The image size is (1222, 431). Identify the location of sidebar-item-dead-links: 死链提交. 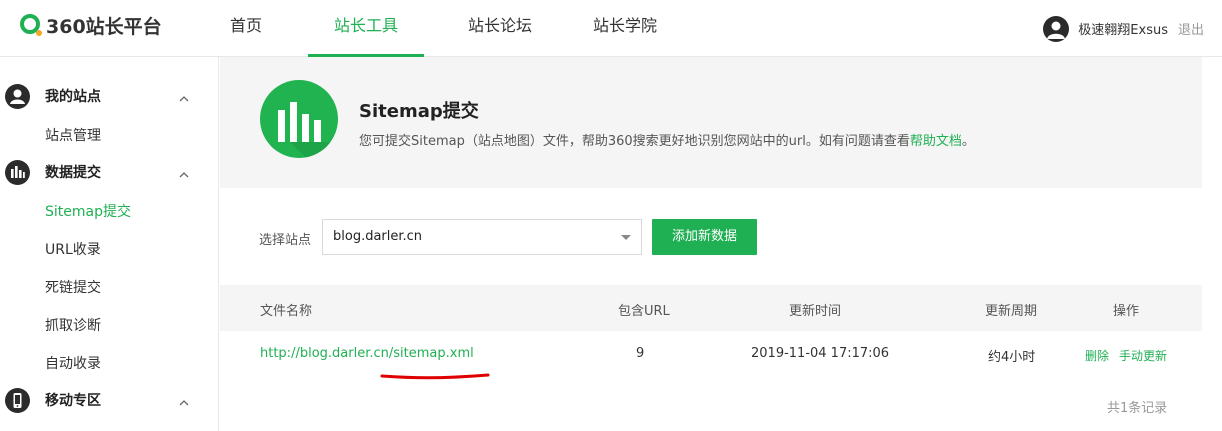
(73, 287).